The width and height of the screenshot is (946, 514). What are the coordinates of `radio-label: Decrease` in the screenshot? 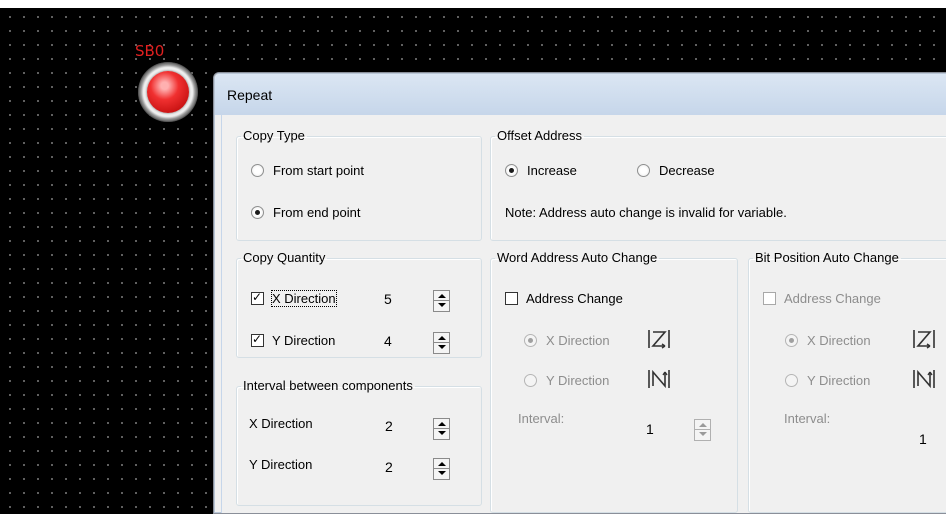 It's located at (687, 170).